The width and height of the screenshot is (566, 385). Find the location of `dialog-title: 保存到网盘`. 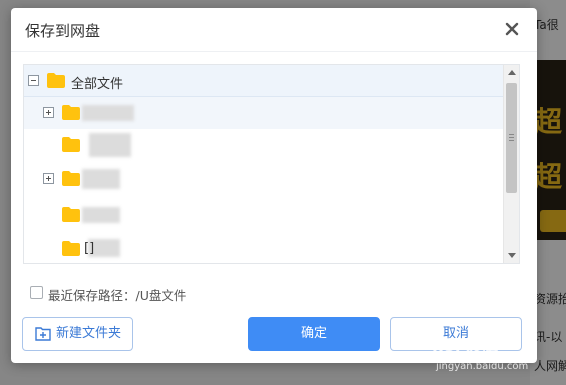

dialog-title: 保存到网盘 is located at coordinates (63, 31).